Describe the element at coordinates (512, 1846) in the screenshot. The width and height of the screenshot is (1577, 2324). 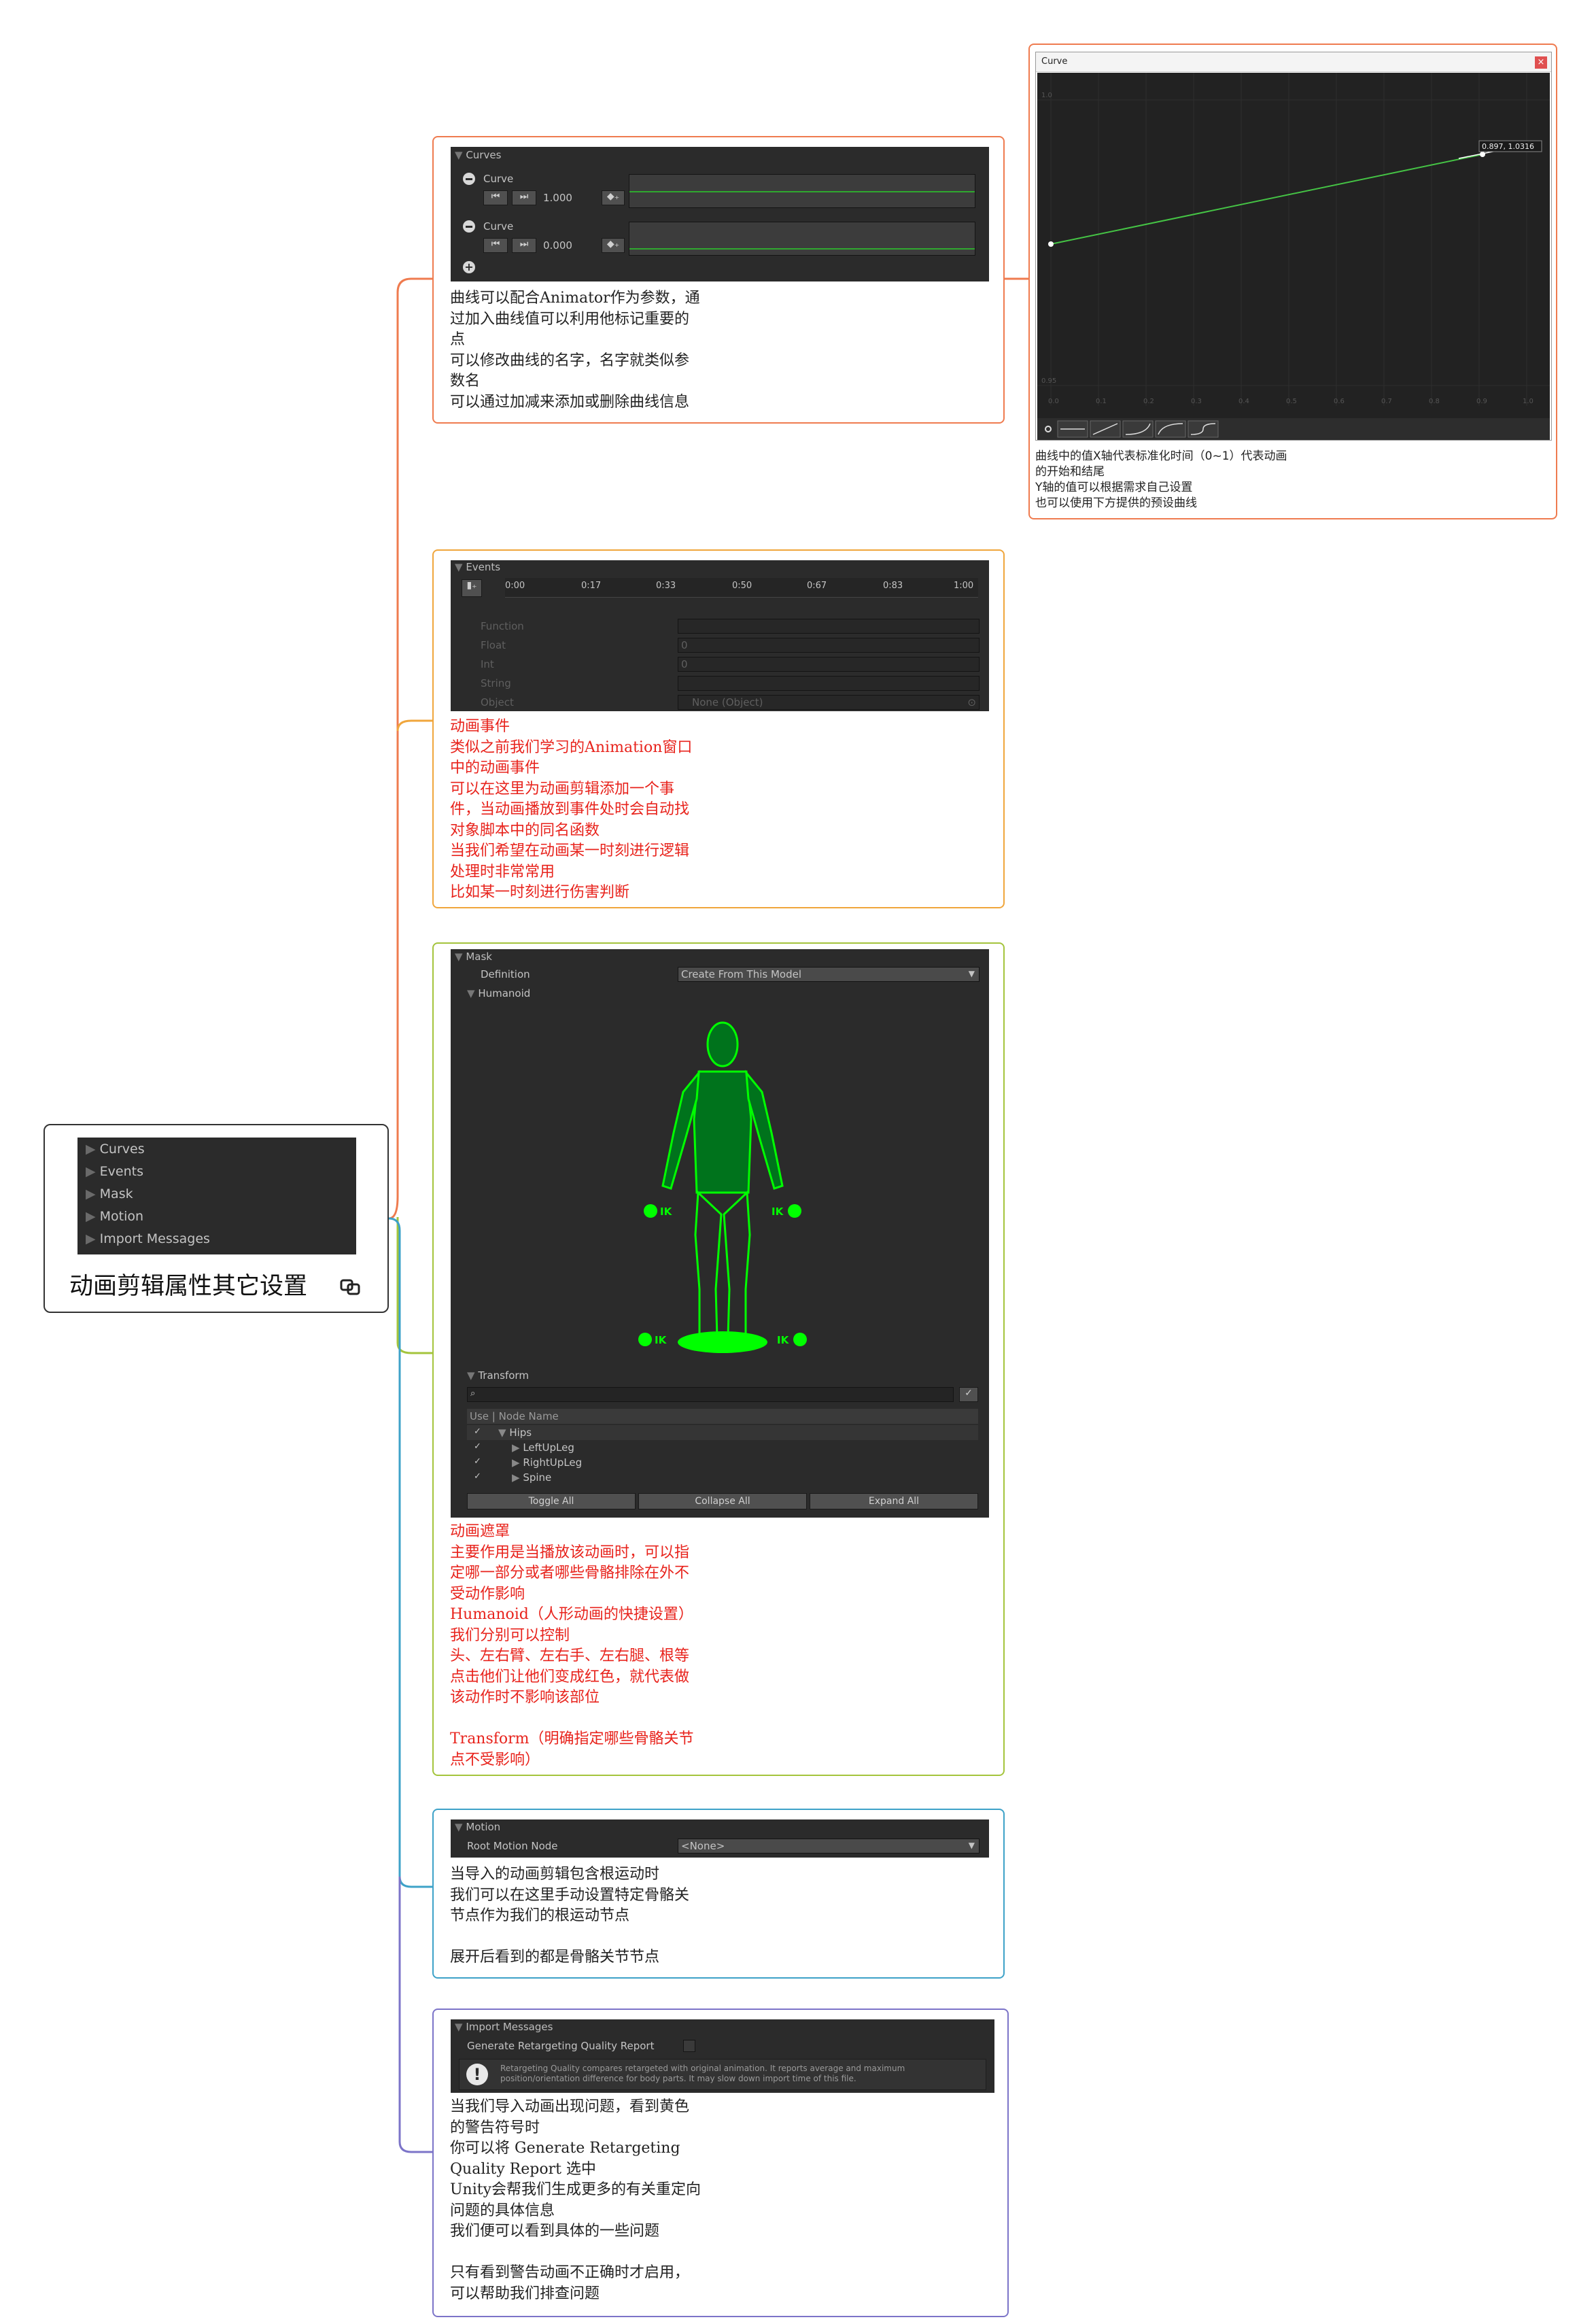
I see `root-motion-node-label: Root Motion Node` at that location.